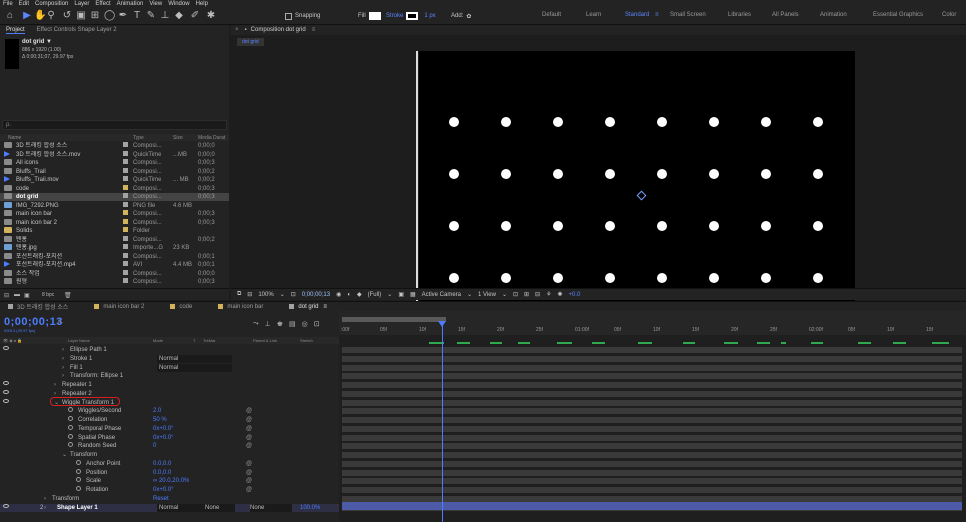  Describe the element at coordinates (77, 385) in the screenshot. I see `property-name: Repeater 1` at that location.